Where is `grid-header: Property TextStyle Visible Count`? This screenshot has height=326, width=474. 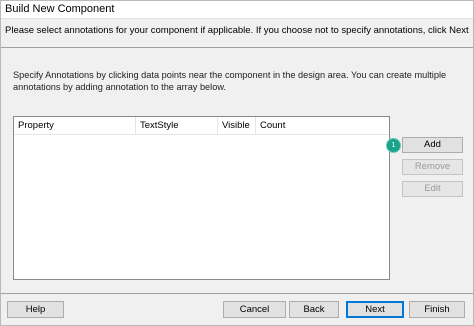 grid-header: Property TextStyle Visible Count is located at coordinates (201, 126).